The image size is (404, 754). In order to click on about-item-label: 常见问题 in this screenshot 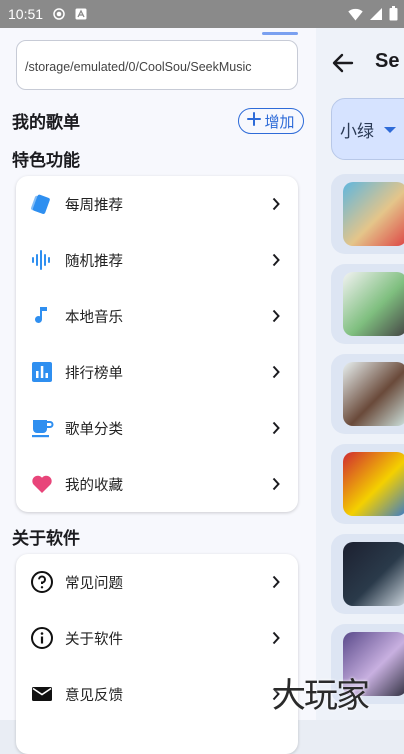, I will do `click(94, 584)`.